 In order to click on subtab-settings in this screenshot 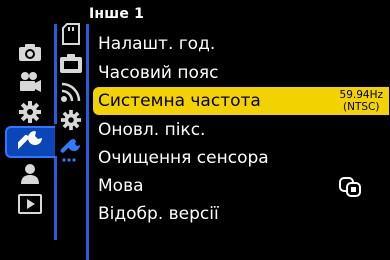, I will do `click(71, 122)`.